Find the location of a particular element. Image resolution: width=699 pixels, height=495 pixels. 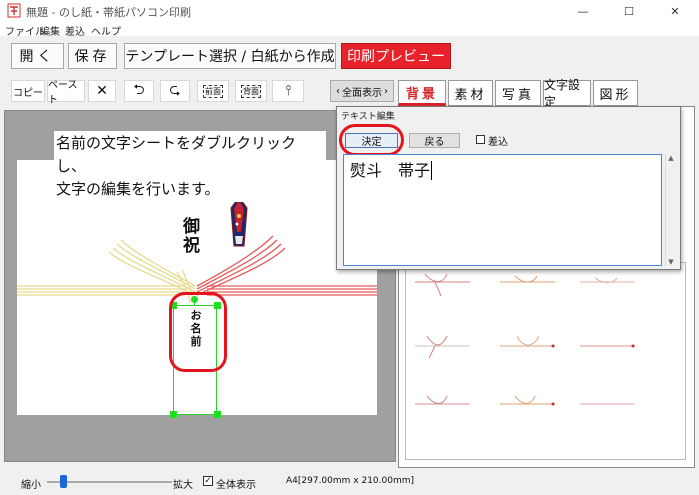

resize-handle-bottom-right is located at coordinates (217, 414).